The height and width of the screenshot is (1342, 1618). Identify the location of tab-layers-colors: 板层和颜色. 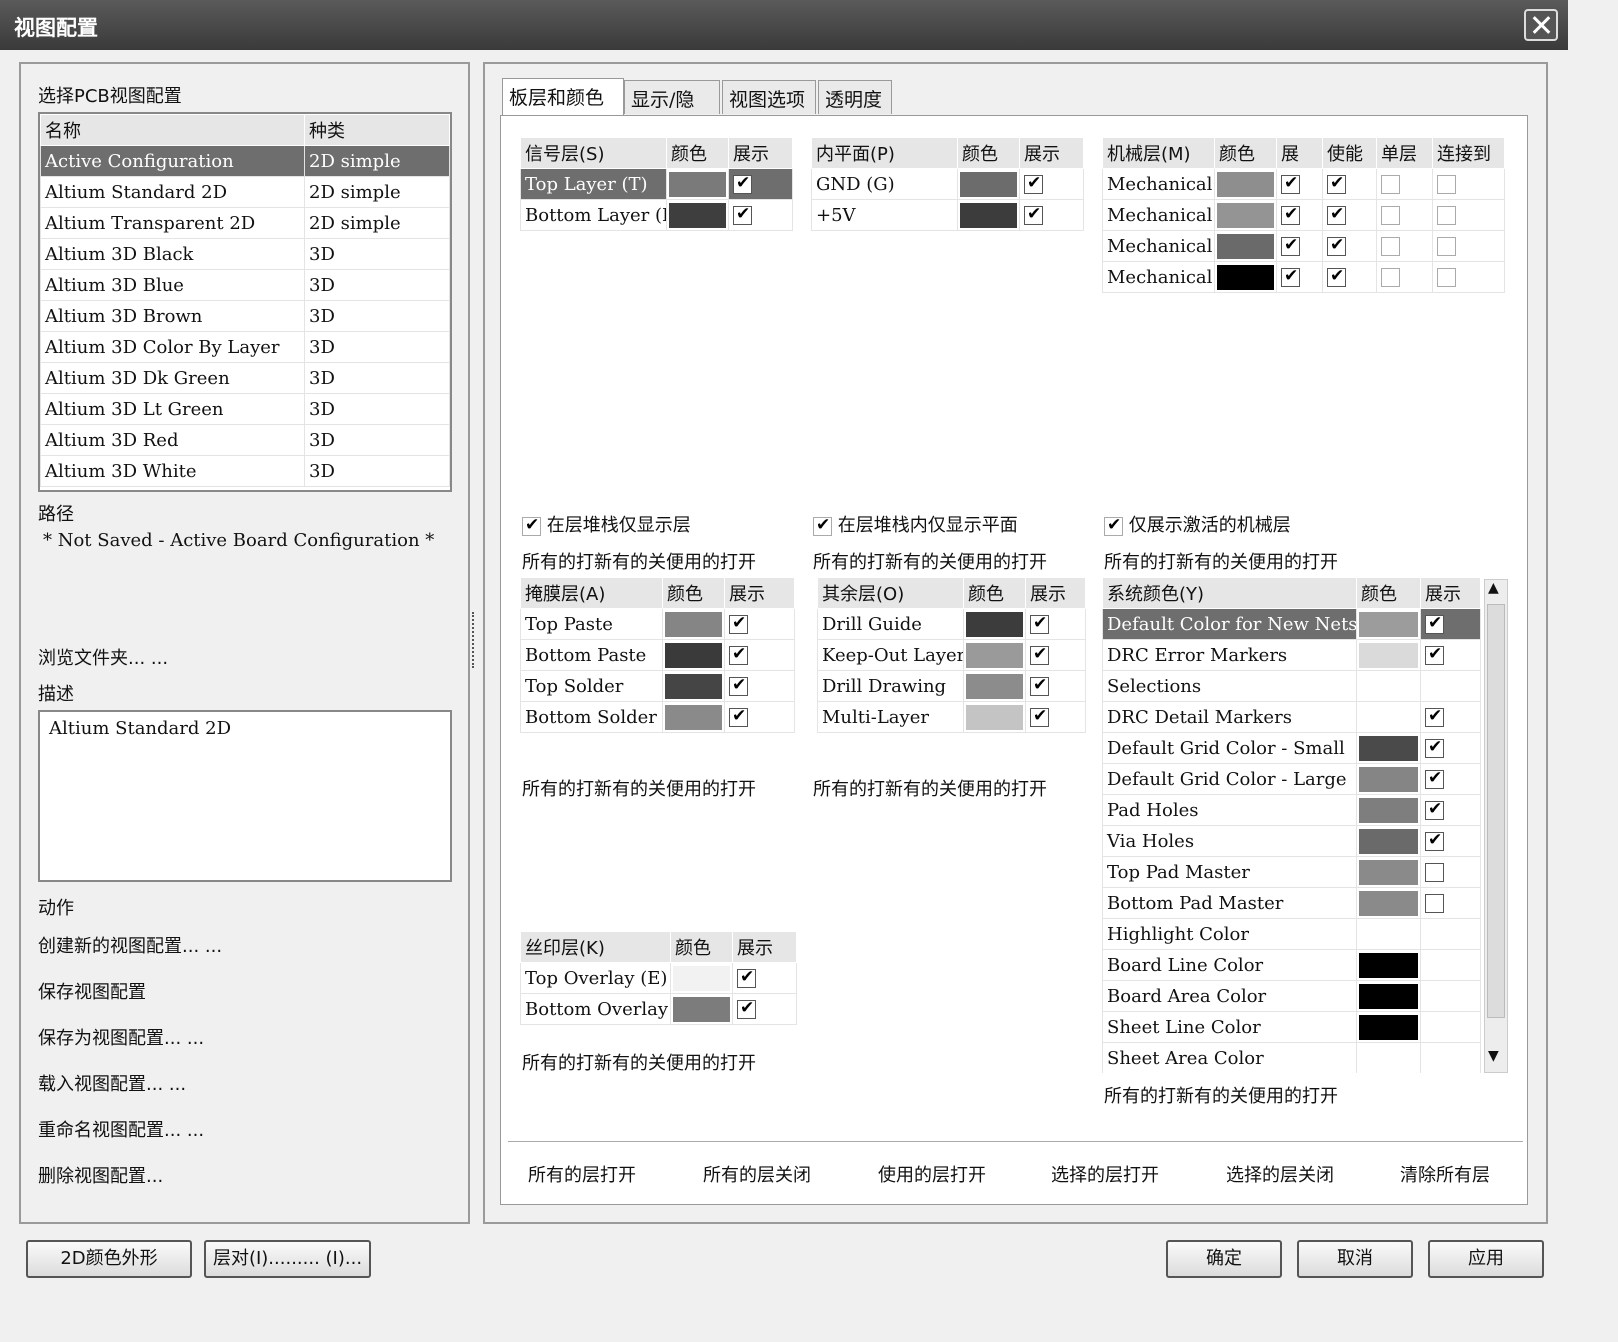
(563, 97).